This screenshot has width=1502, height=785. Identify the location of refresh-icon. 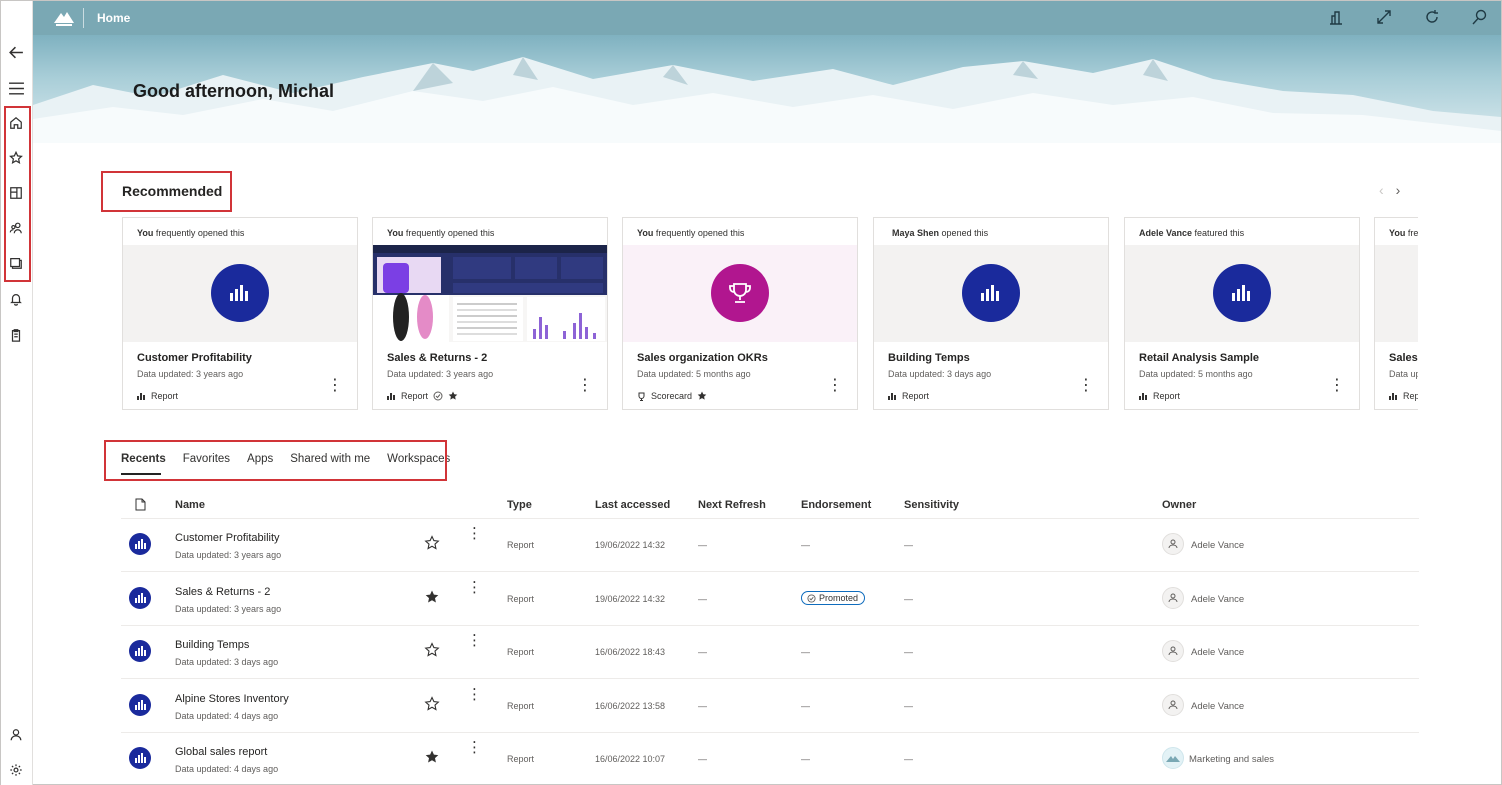
(1432, 17).